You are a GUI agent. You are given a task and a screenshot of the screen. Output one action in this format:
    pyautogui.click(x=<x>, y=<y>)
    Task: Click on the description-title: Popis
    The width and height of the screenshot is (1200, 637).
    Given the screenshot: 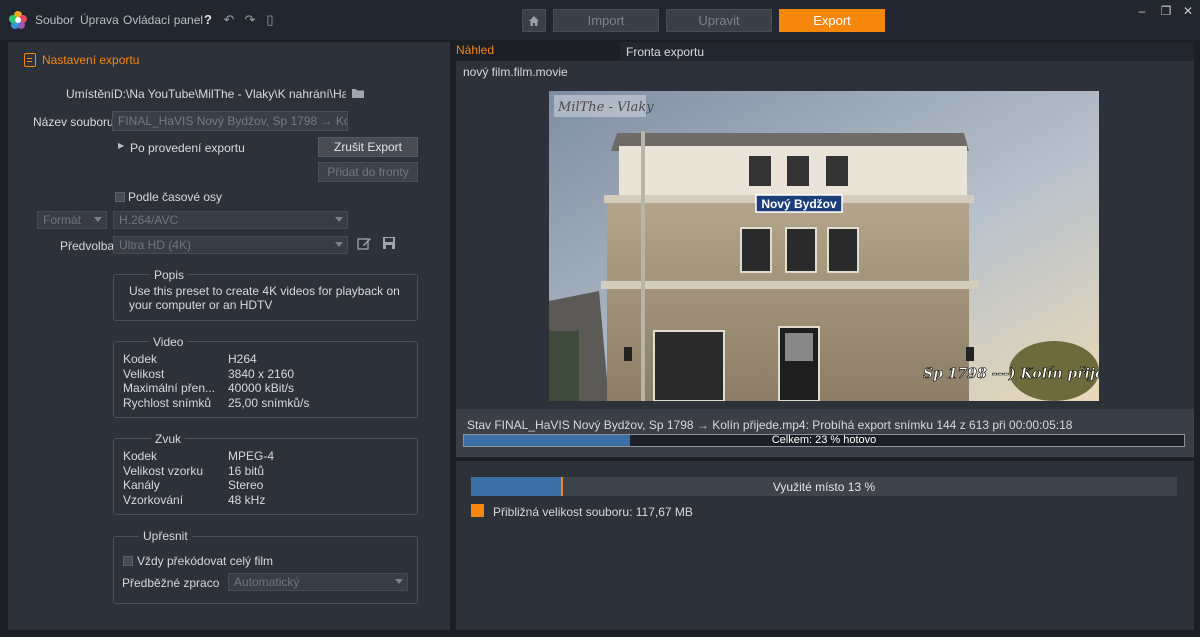 What is the action you would take?
    pyautogui.click(x=169, y=275)
    